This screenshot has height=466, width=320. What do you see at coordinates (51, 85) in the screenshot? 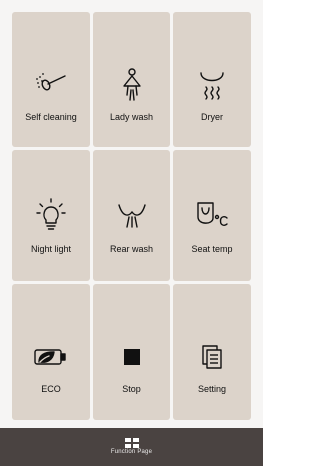
I see `self-cleaning-icon` at bounding box center [51, 85].